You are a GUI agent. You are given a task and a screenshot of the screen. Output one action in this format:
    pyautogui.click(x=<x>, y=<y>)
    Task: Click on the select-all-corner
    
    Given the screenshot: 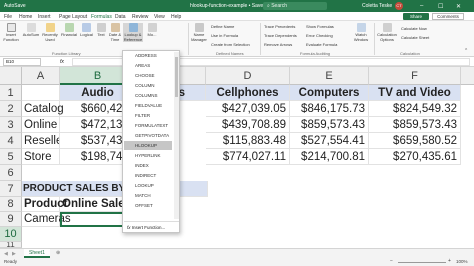 What is the action you would take?
    pyautogui.click(x=11, y=76)
    